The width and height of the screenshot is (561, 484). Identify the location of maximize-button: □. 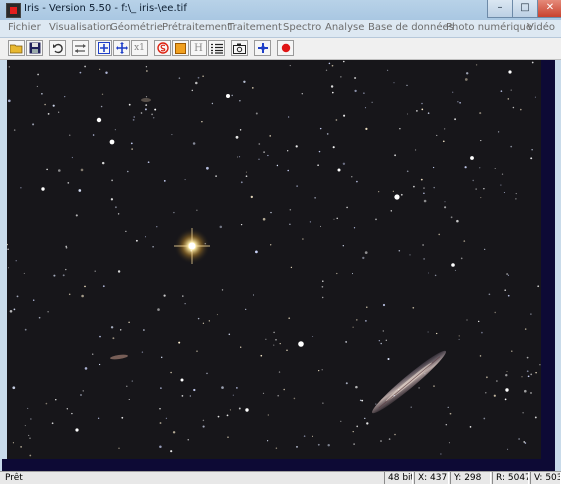
(525, 9).